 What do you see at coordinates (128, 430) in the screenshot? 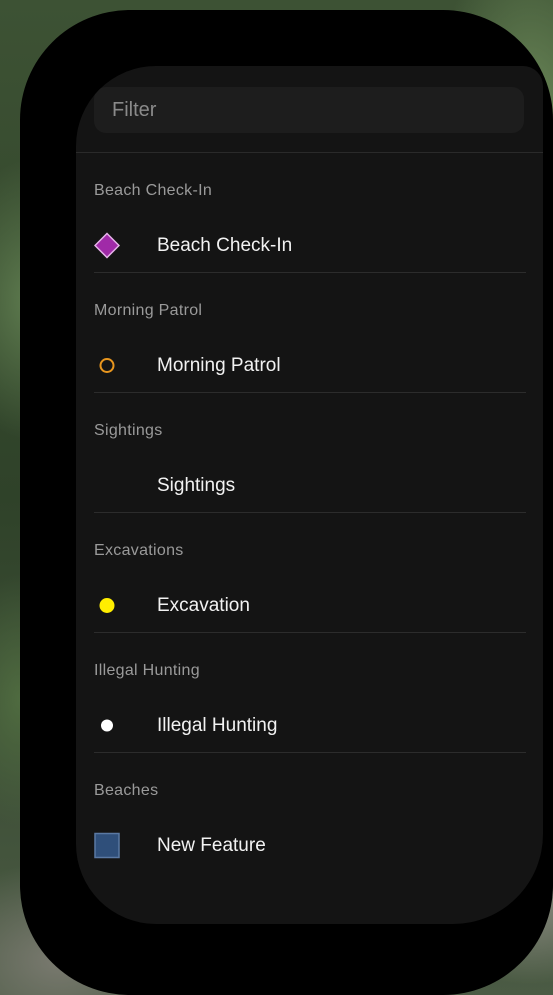
I see `section-header: Sightings` at bounding box center [128, 430].